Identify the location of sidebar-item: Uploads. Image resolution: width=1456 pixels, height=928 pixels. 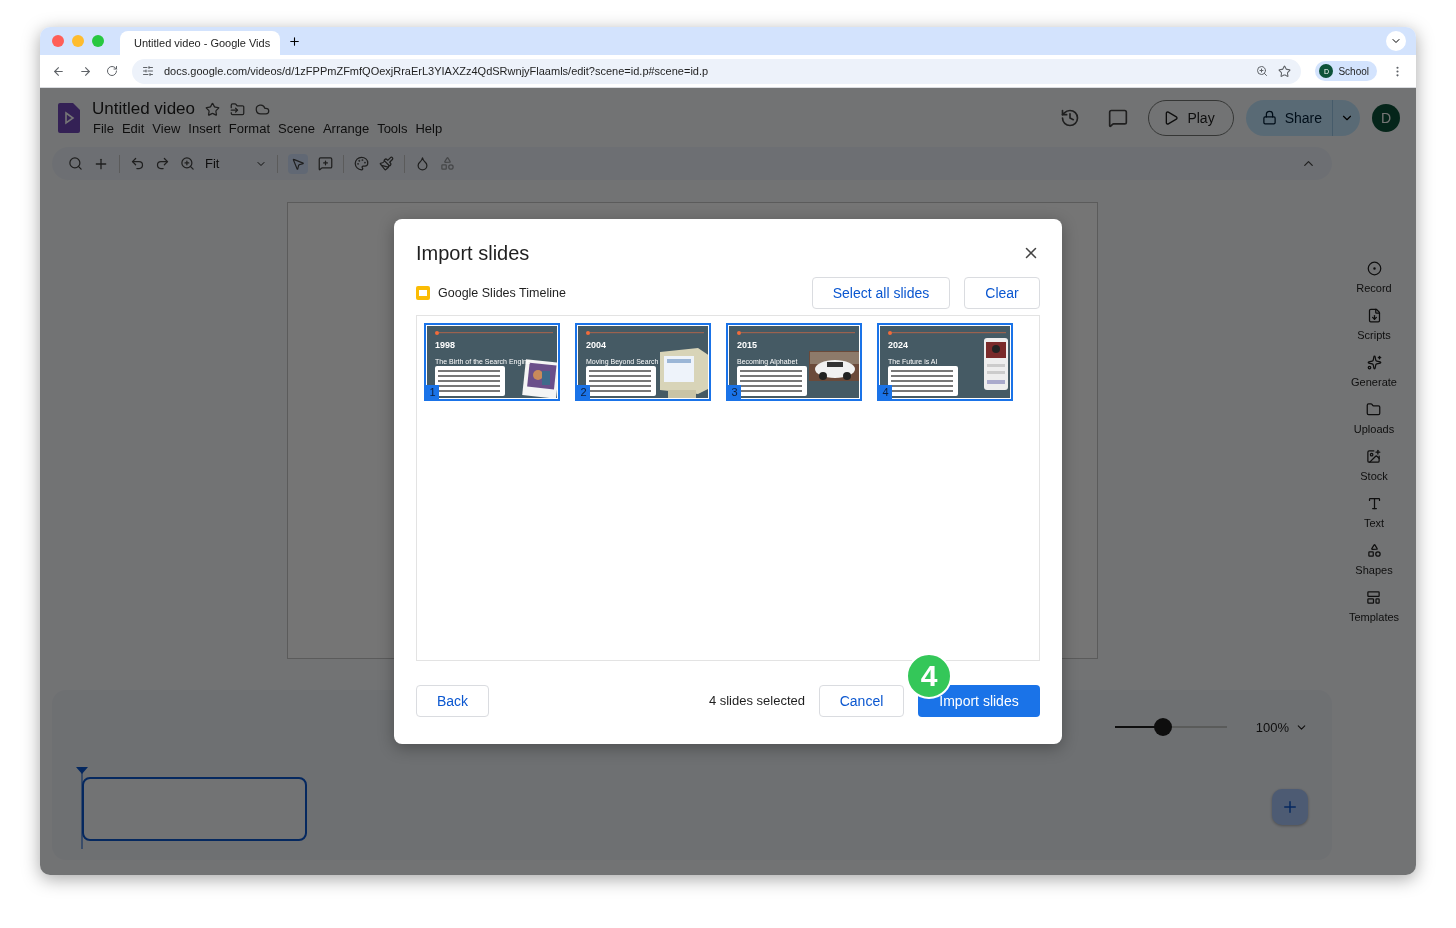
(1374, 418).